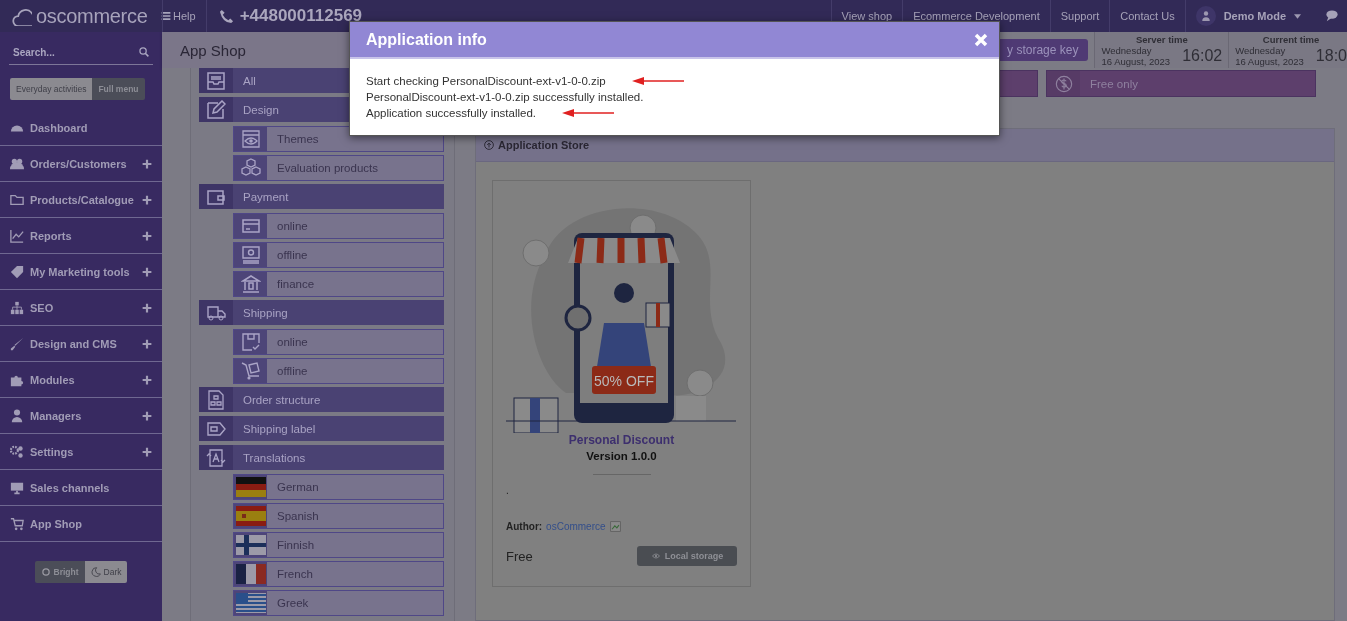 The image size is (1347, 621). Describe the element at coordinates (338, 284) in the screenshot. I see `subcategory-item: finance` at that location.